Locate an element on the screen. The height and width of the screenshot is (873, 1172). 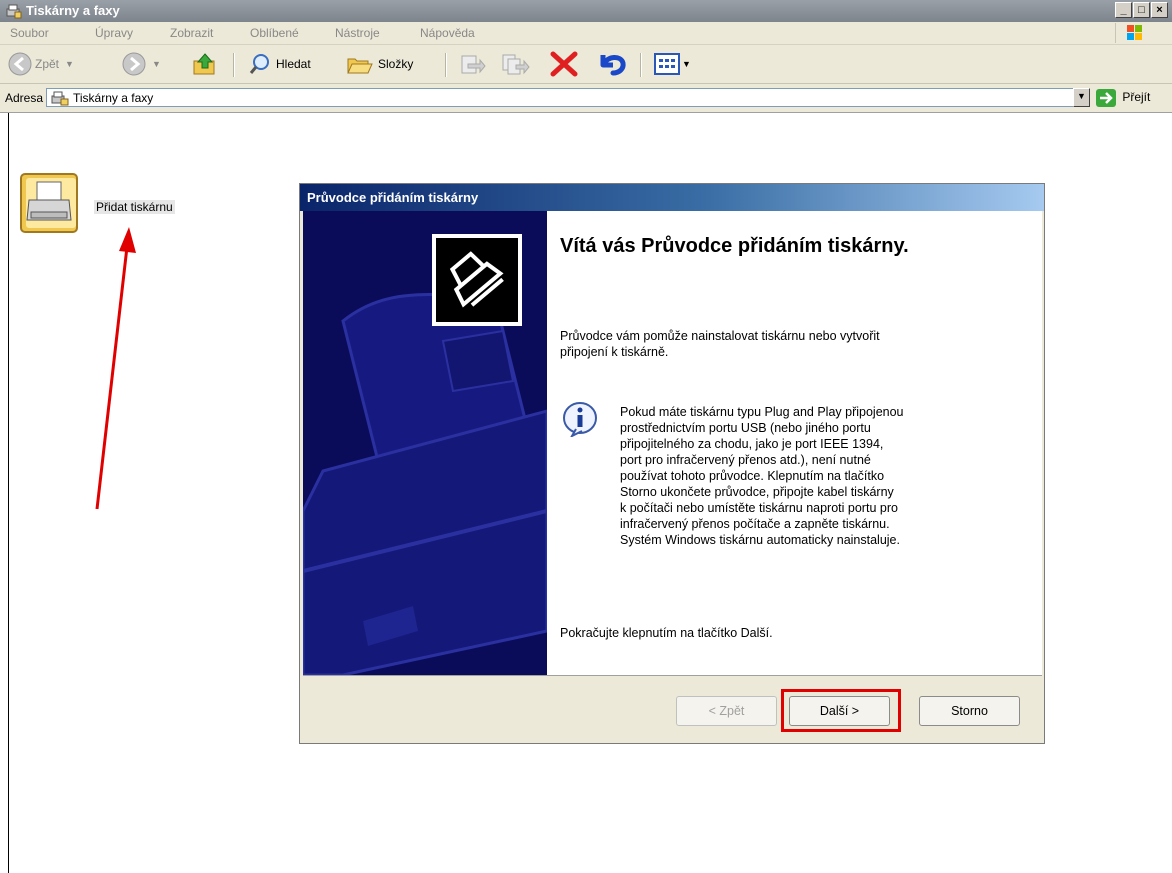
cancel-button: Storno is located at coordinates (969, 711).